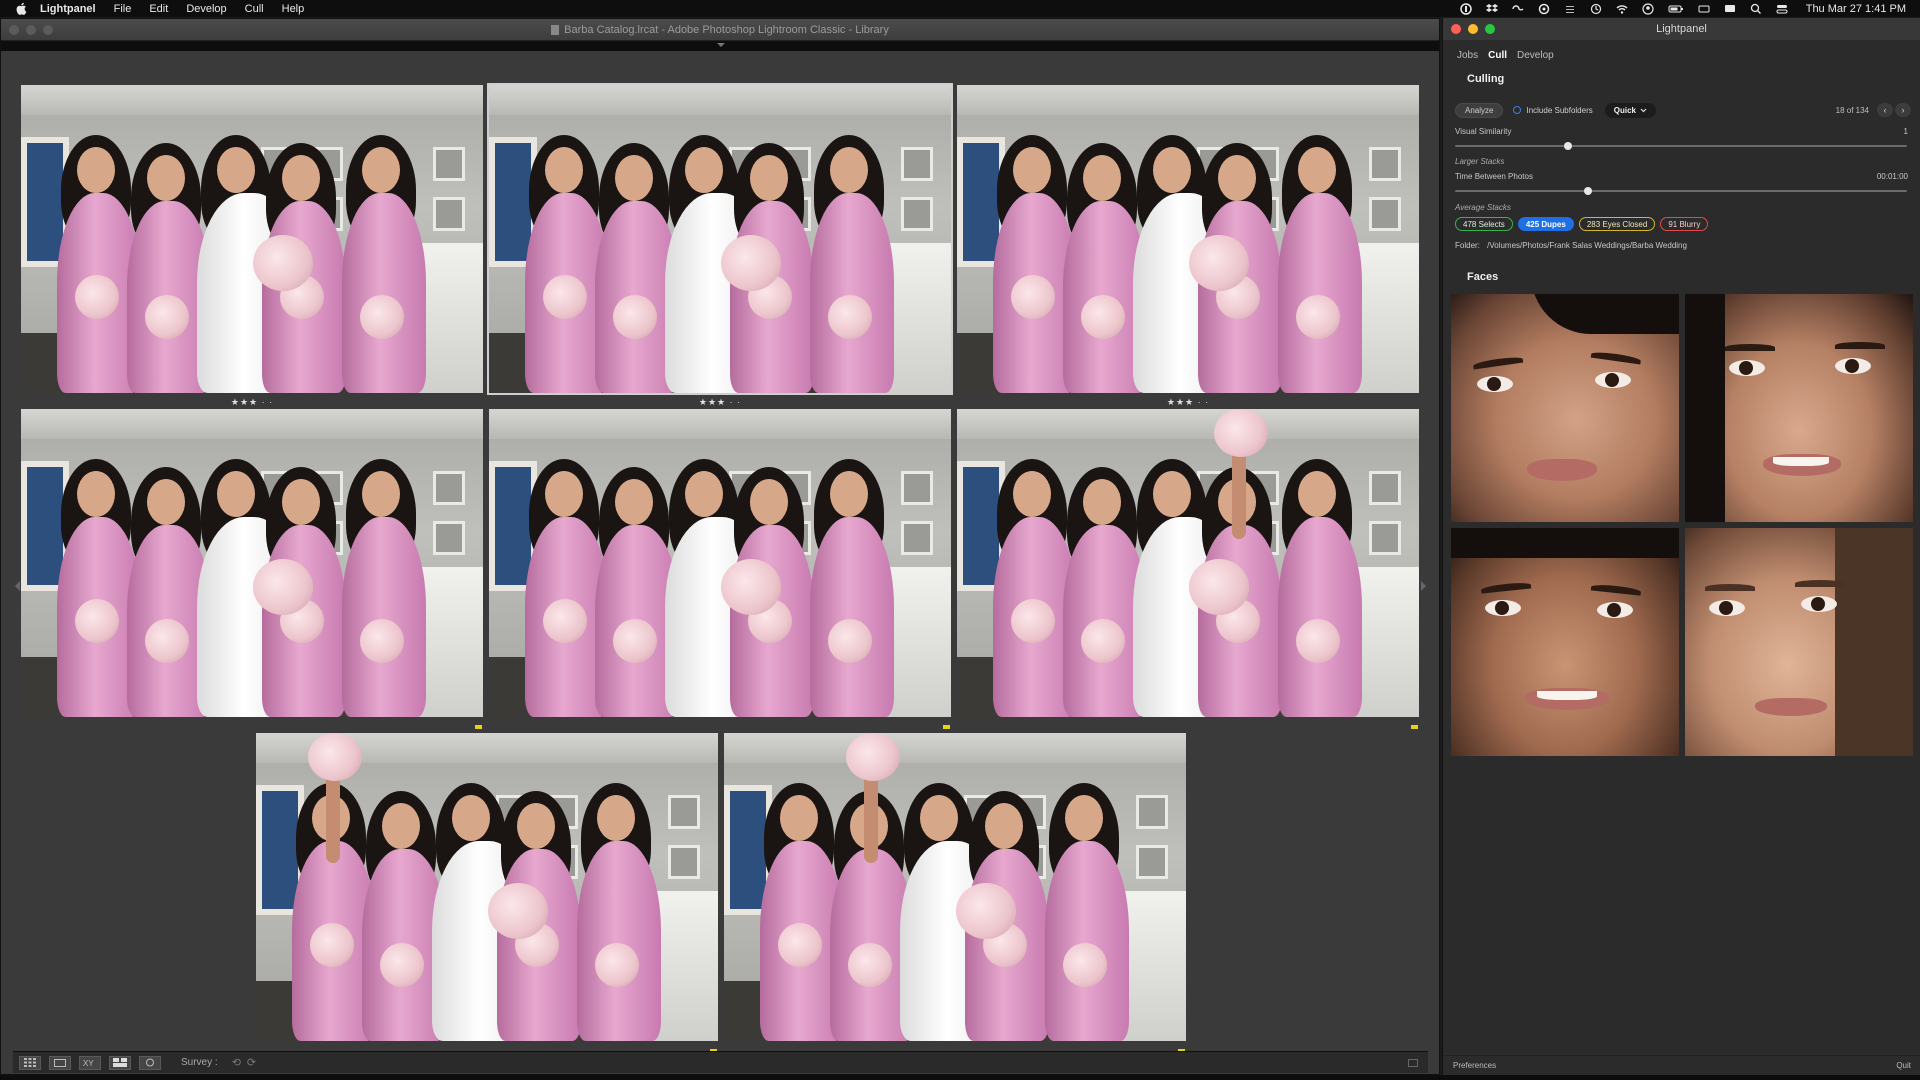 This screenshot has width=1920, height=1080. I want to click on library-toolbar: XY Survey : ⟲ ⟳, so click(720, 1062).